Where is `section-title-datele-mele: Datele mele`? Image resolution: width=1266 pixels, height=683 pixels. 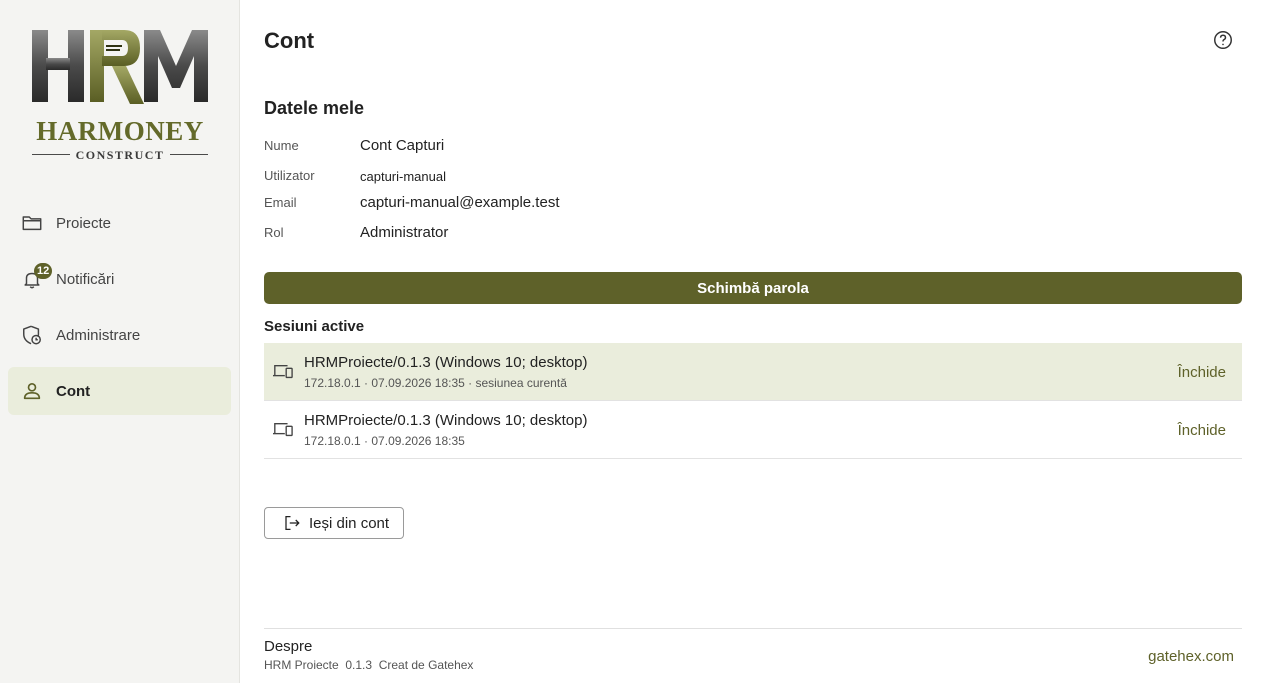 section-title-datele-mele: Datele mele is located at coordinates (314, 108).